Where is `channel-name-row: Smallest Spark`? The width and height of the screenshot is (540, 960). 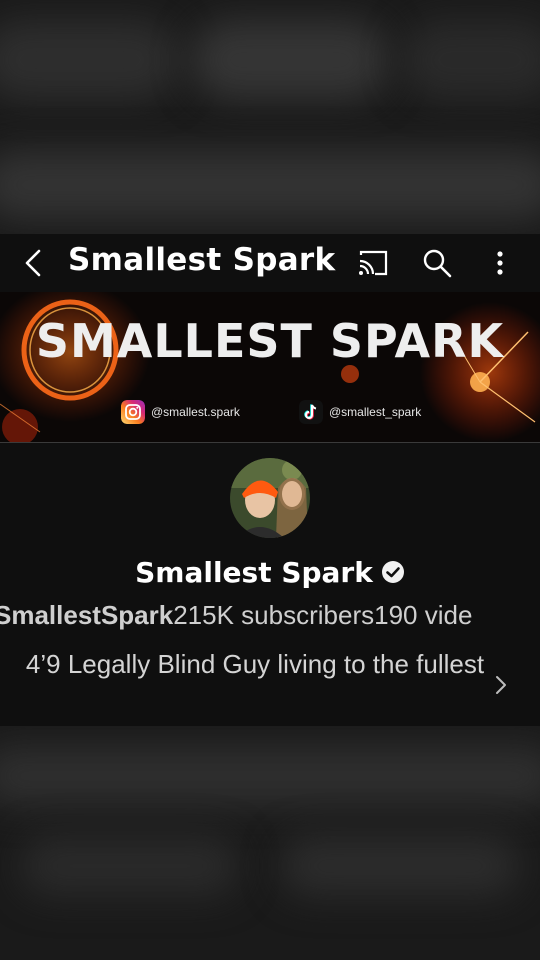 channel-name-row: Smallest Spark is located at coordinates (270, 572).